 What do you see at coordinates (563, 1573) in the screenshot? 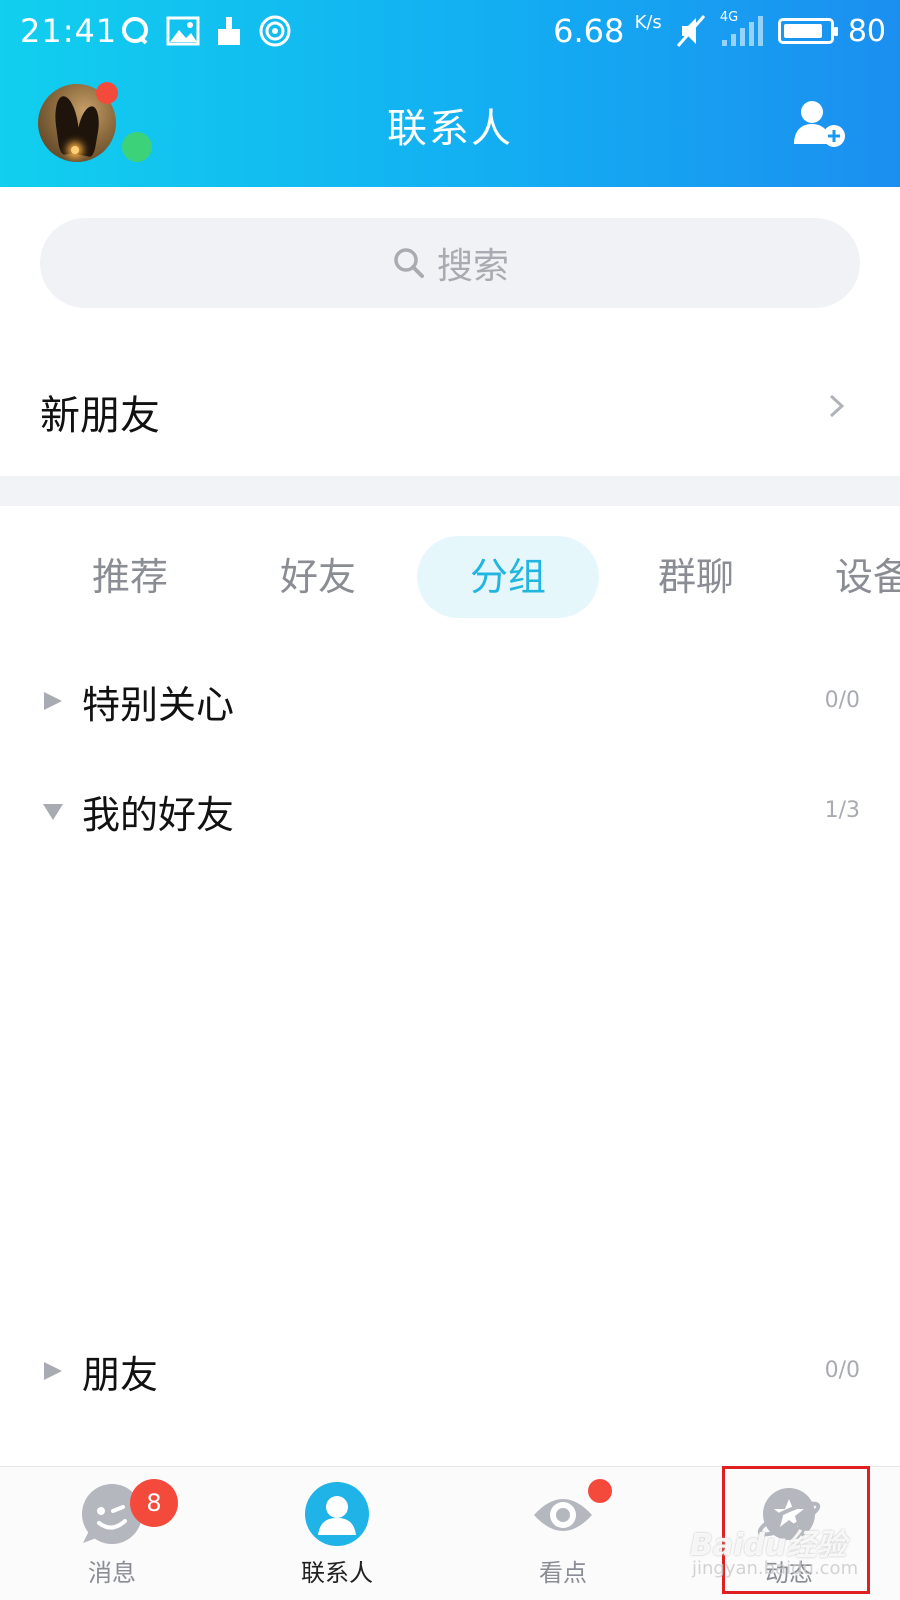
I see `nav-discover-label: 看点` at bounding box center [563, 1573].